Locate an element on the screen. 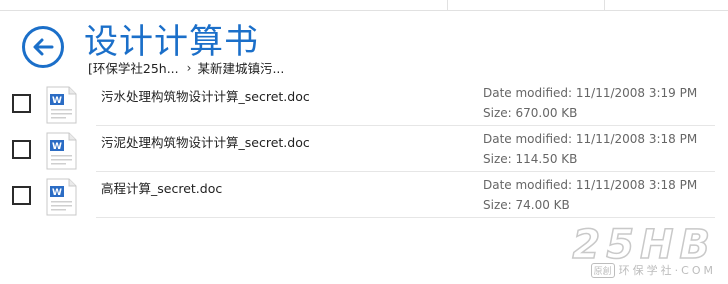  file-name: 污水处理构筑物设计计算_secret.doc is located at coordinates (205, 95).